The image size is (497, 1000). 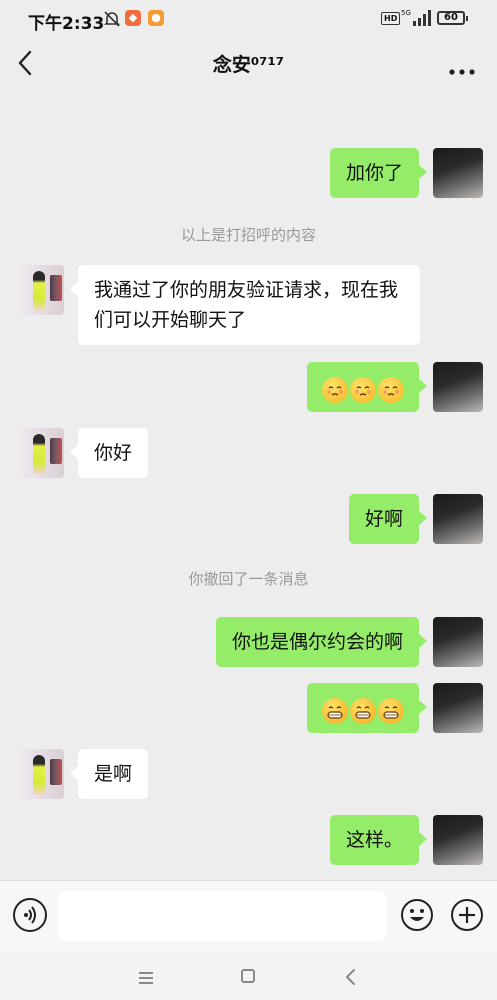 I want to click on system-nav-bar, so click(x=248, y=976).